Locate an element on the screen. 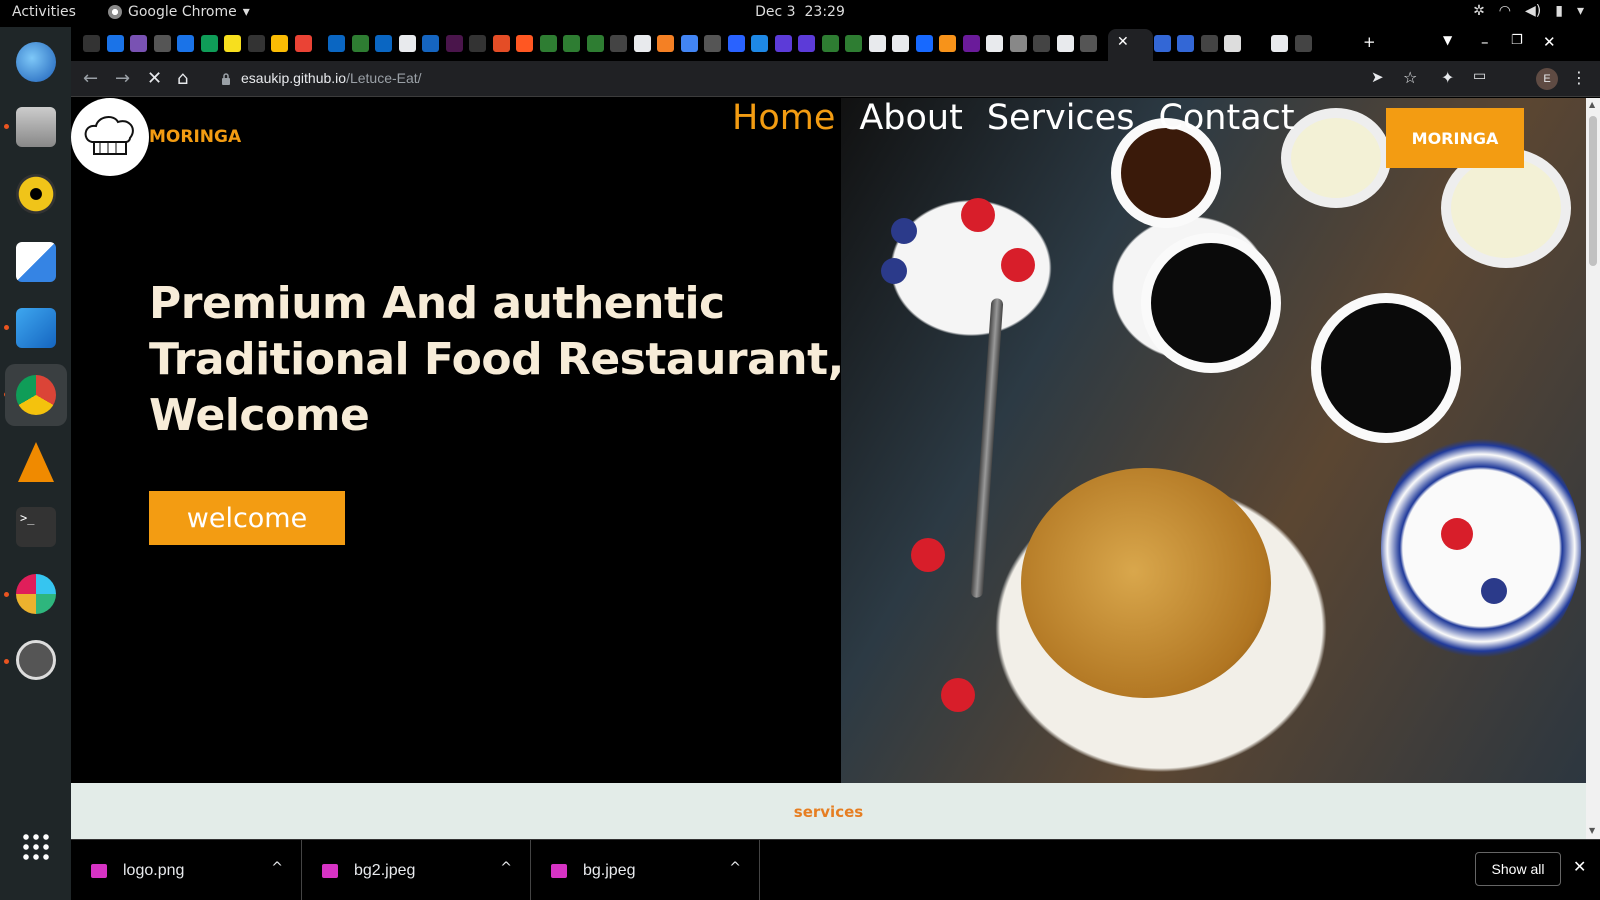 The image size is (1600, 900). more-menu-icon: ⋮ is located at coordinates (1579, 77).